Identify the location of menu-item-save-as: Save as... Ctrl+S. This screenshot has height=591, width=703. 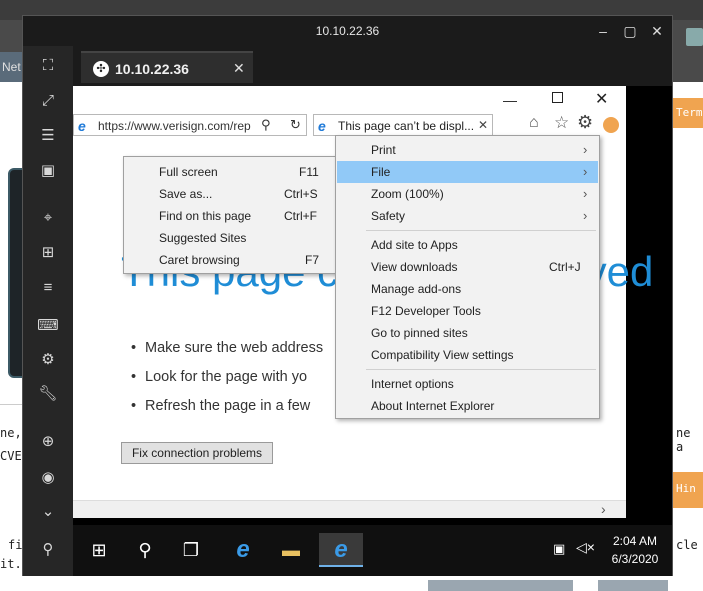
(230, 194).